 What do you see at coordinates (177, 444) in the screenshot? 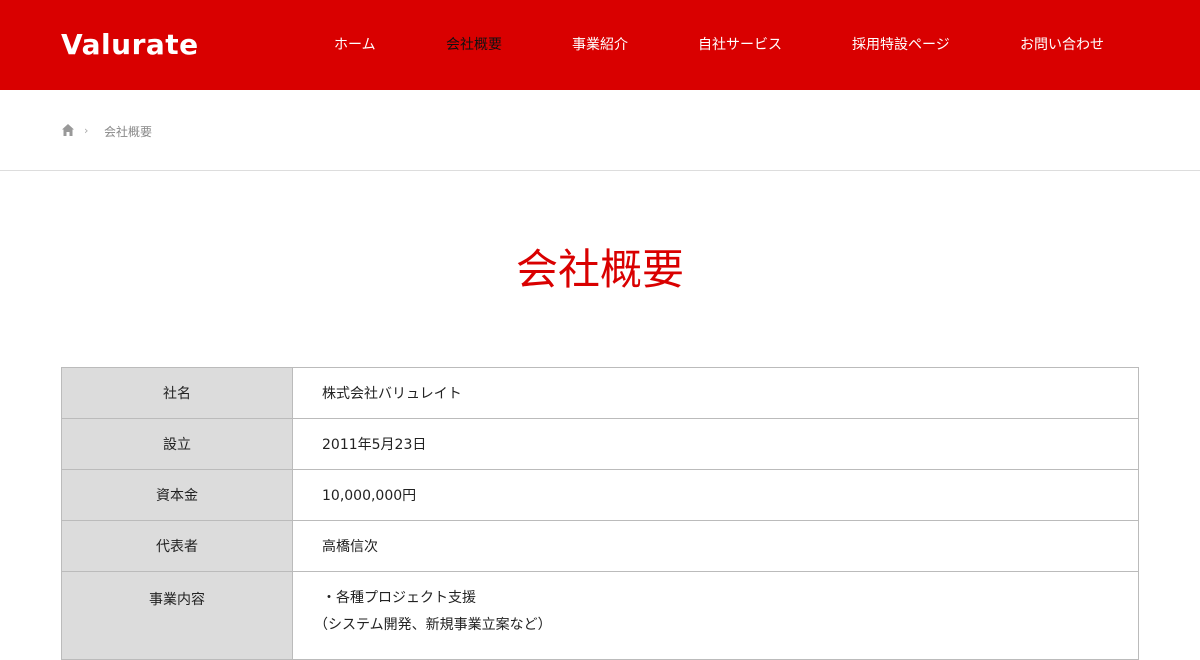
I see `row-label: 設立` at bounding box center [177, 444].